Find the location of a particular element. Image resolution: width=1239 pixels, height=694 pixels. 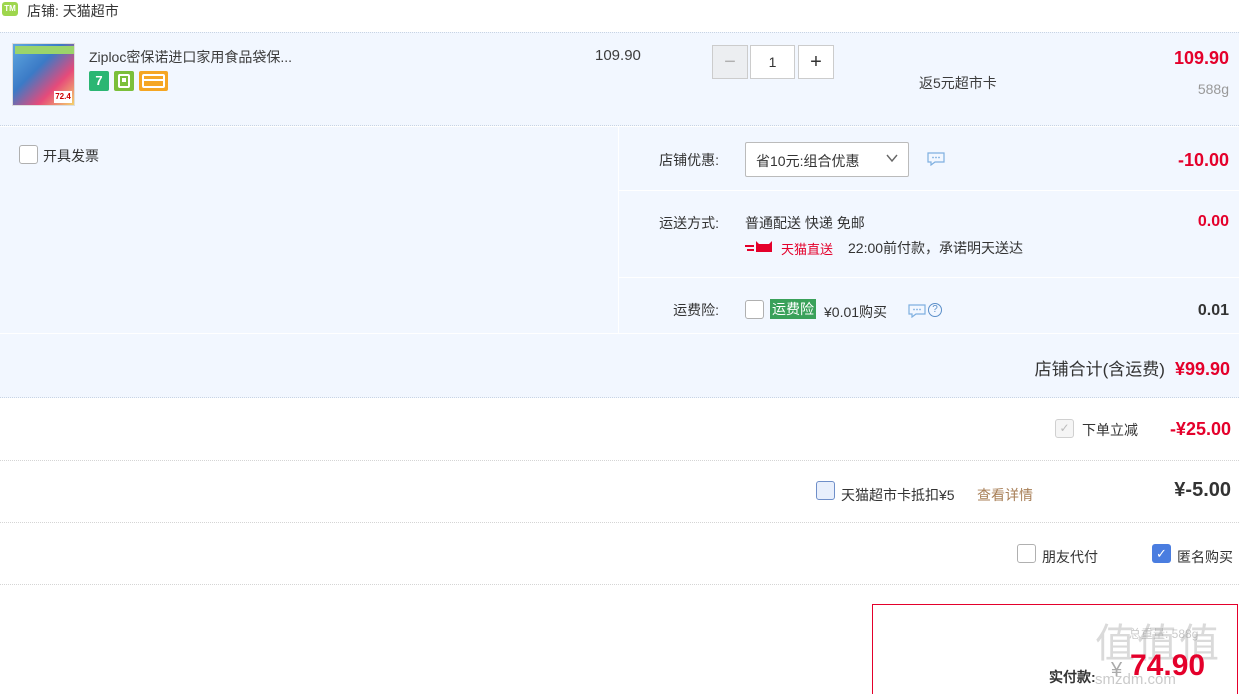

view-details-link: 查看详情 is located at coordinates (1005, 495).